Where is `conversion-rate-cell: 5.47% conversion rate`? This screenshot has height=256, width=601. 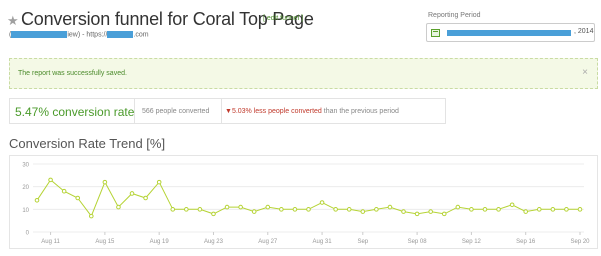
conversion-rate-cell: 5.47% conversion rate is located at coordinates (72, 111).